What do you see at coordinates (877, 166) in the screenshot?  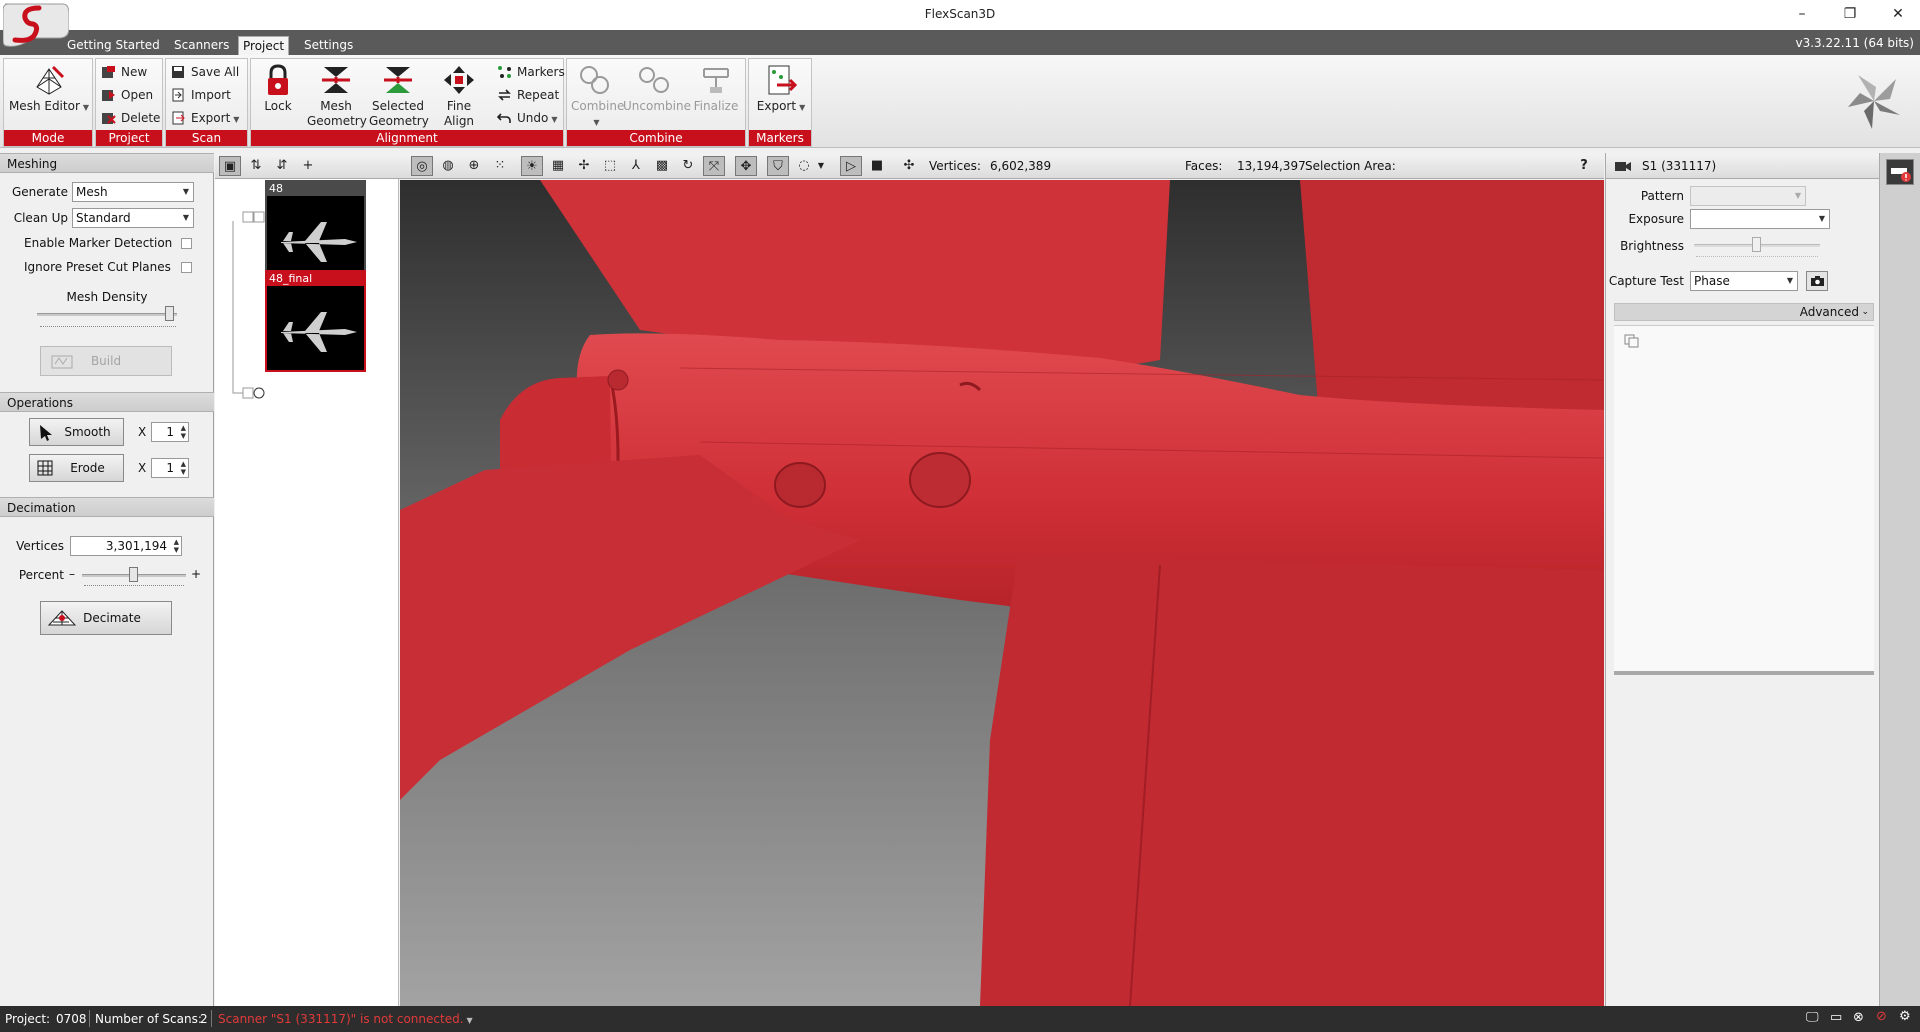 I see `stop-icon: ■` at bounding box center [877, 166].